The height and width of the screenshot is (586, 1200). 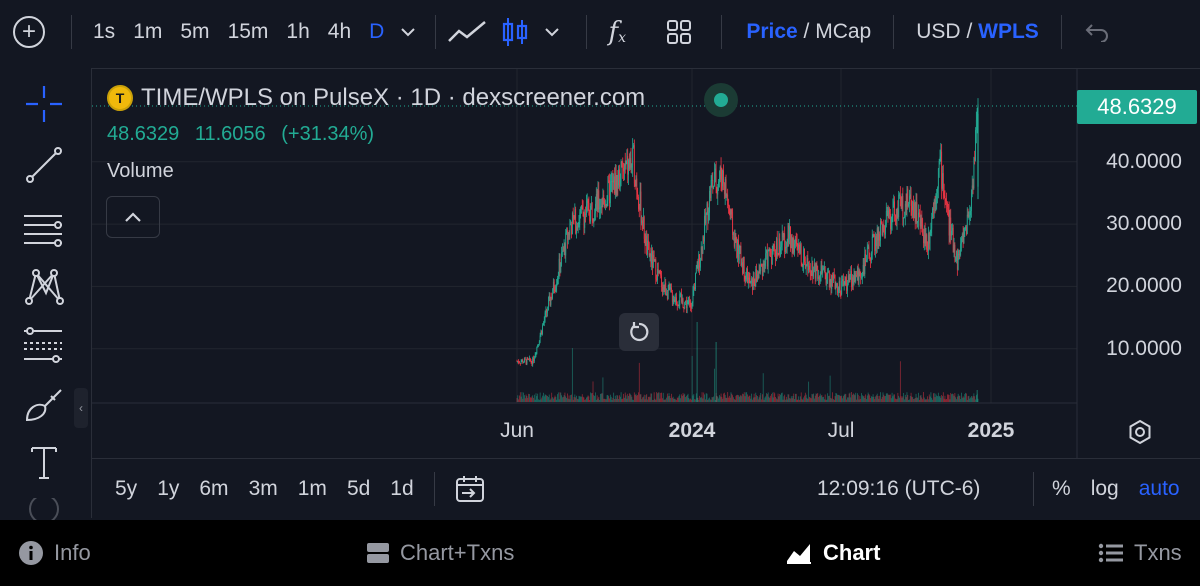 I want to click on layouts-grid-icon, so click(x=679, y=32).